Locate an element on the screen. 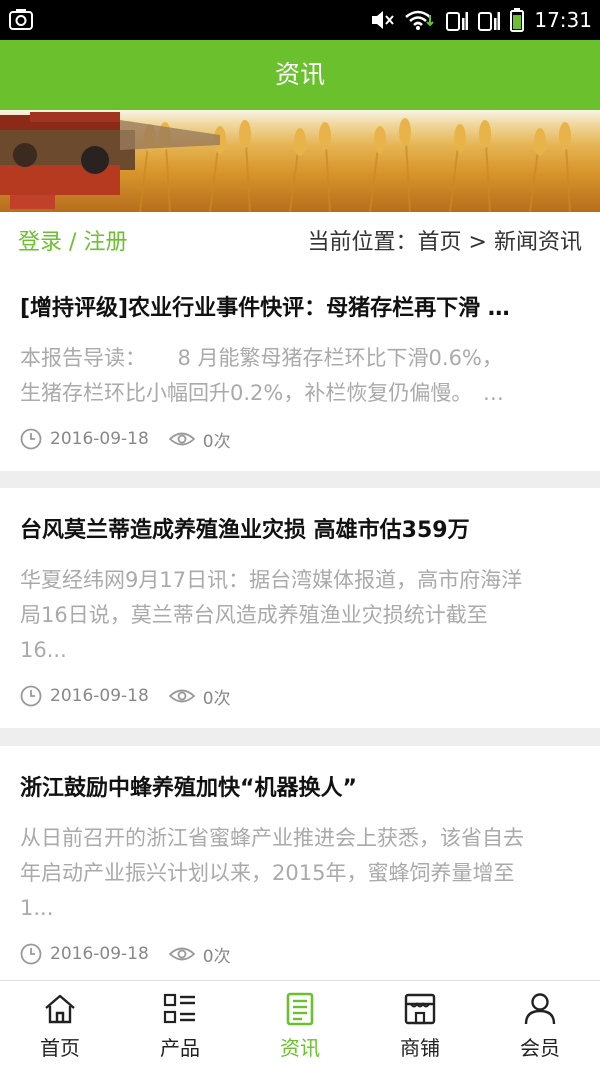 This screenshot has width=600, height=1067. bottom-tab-bar: 首页 产品 资讯 商铺 会员 is located at coordinates (300, 1023).